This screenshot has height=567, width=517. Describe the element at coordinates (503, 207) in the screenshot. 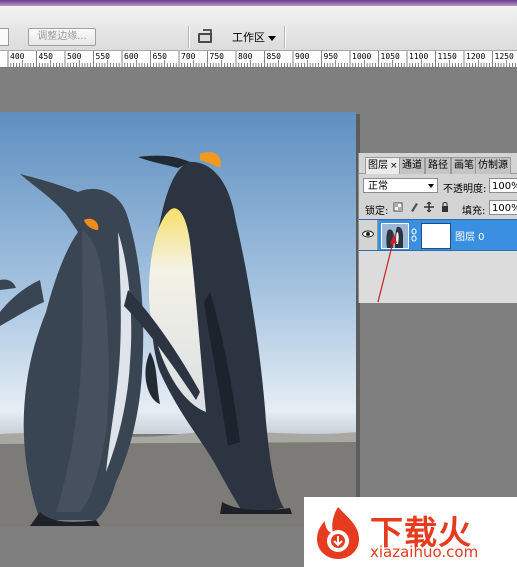

I see `fill-field: 100%` at that location.